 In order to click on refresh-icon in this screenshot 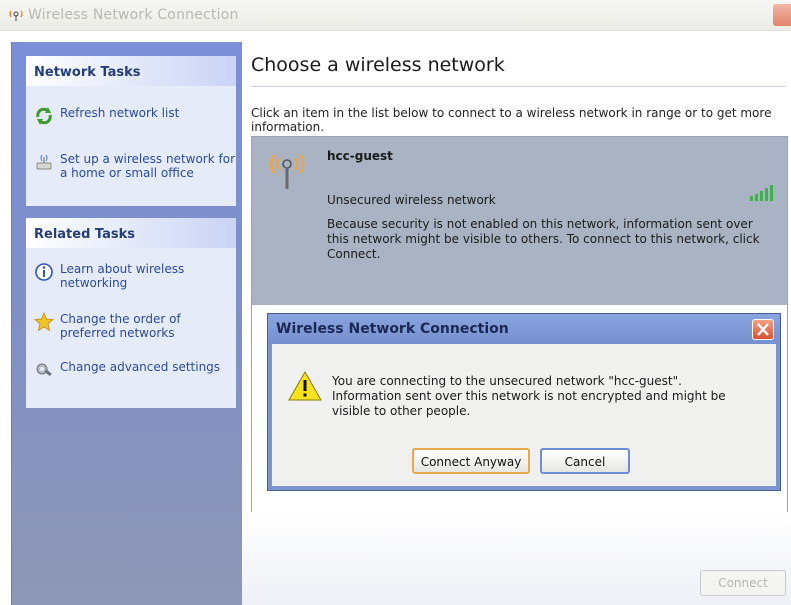, I will do `click(44, 116)`.